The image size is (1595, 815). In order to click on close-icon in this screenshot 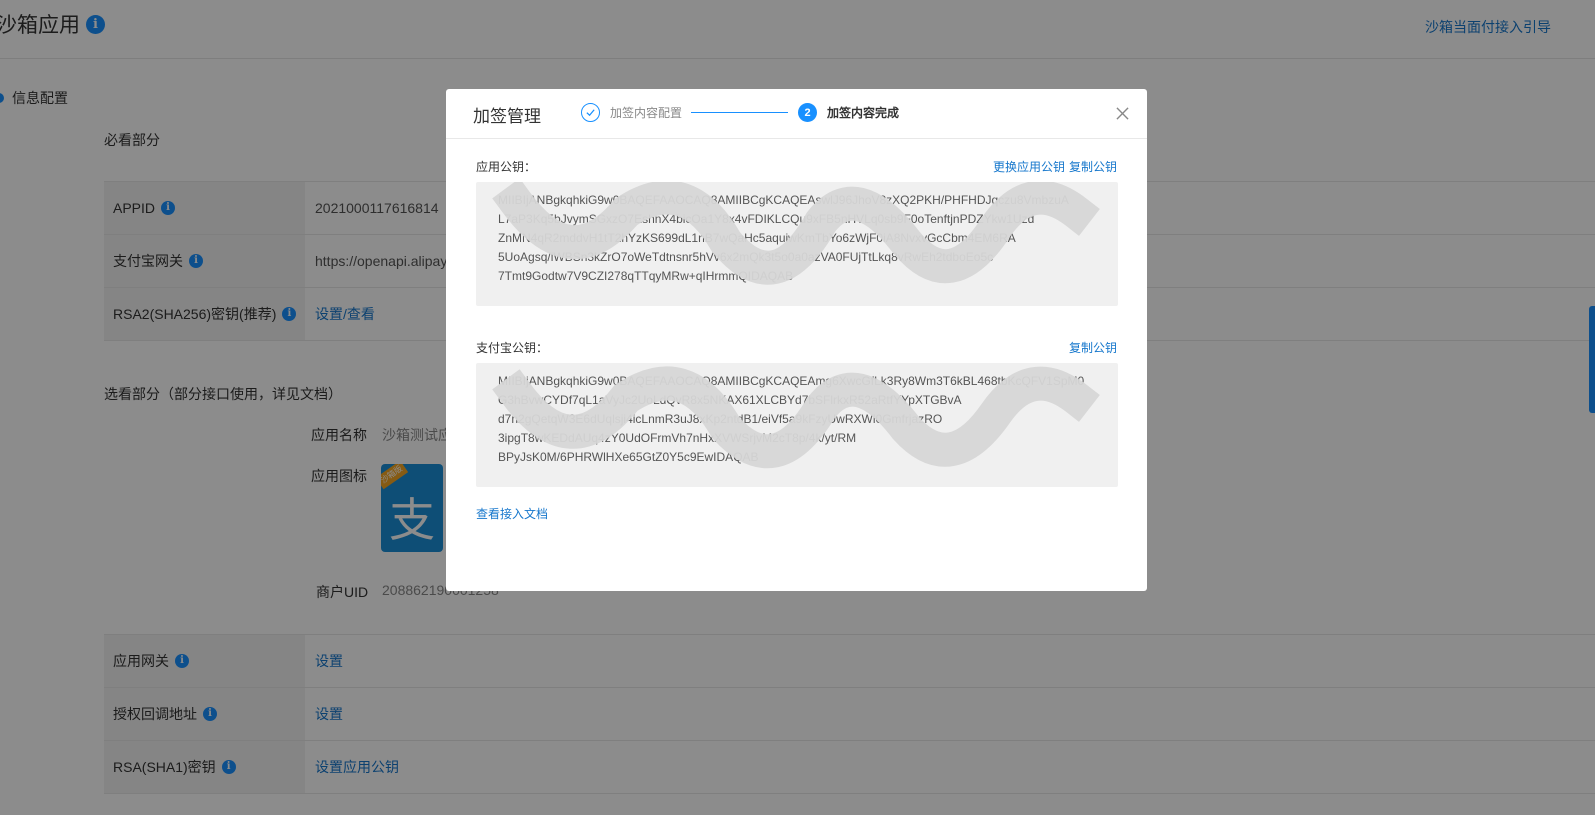, I will do `click(1122, 113)`.